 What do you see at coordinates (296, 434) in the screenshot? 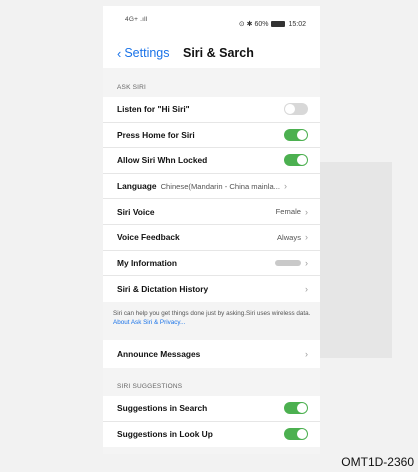
I see `suggestions-lookup-toggle` at bounding box center [296, 434].